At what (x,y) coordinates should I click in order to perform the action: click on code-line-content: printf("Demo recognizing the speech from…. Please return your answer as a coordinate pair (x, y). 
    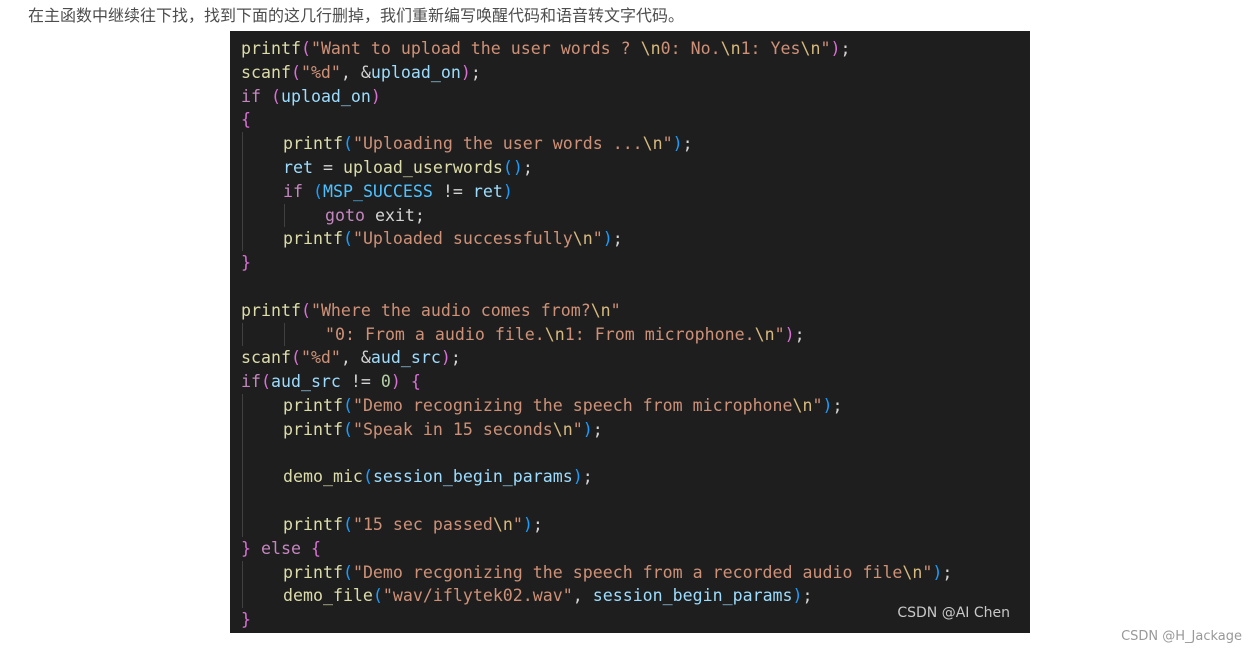
    Looking at the image, I should click on (542, 405).